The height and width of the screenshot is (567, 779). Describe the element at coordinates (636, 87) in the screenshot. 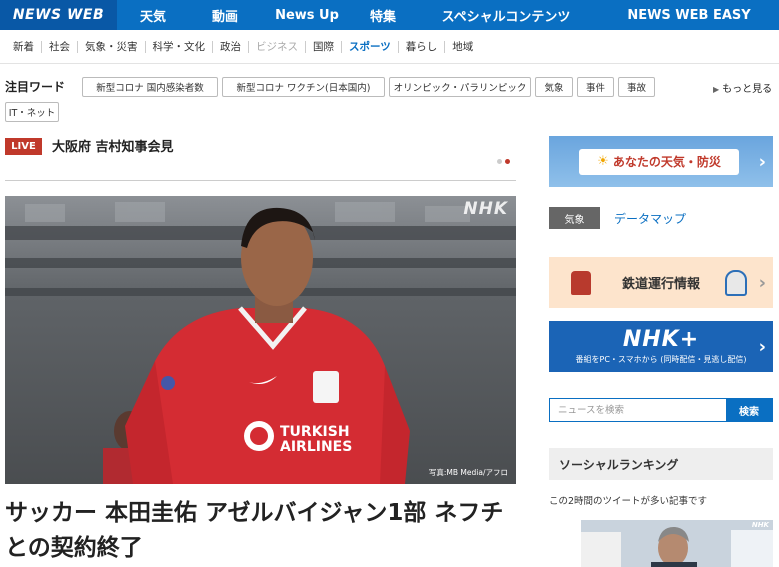

I see `tag-accident: 事故` at that location.